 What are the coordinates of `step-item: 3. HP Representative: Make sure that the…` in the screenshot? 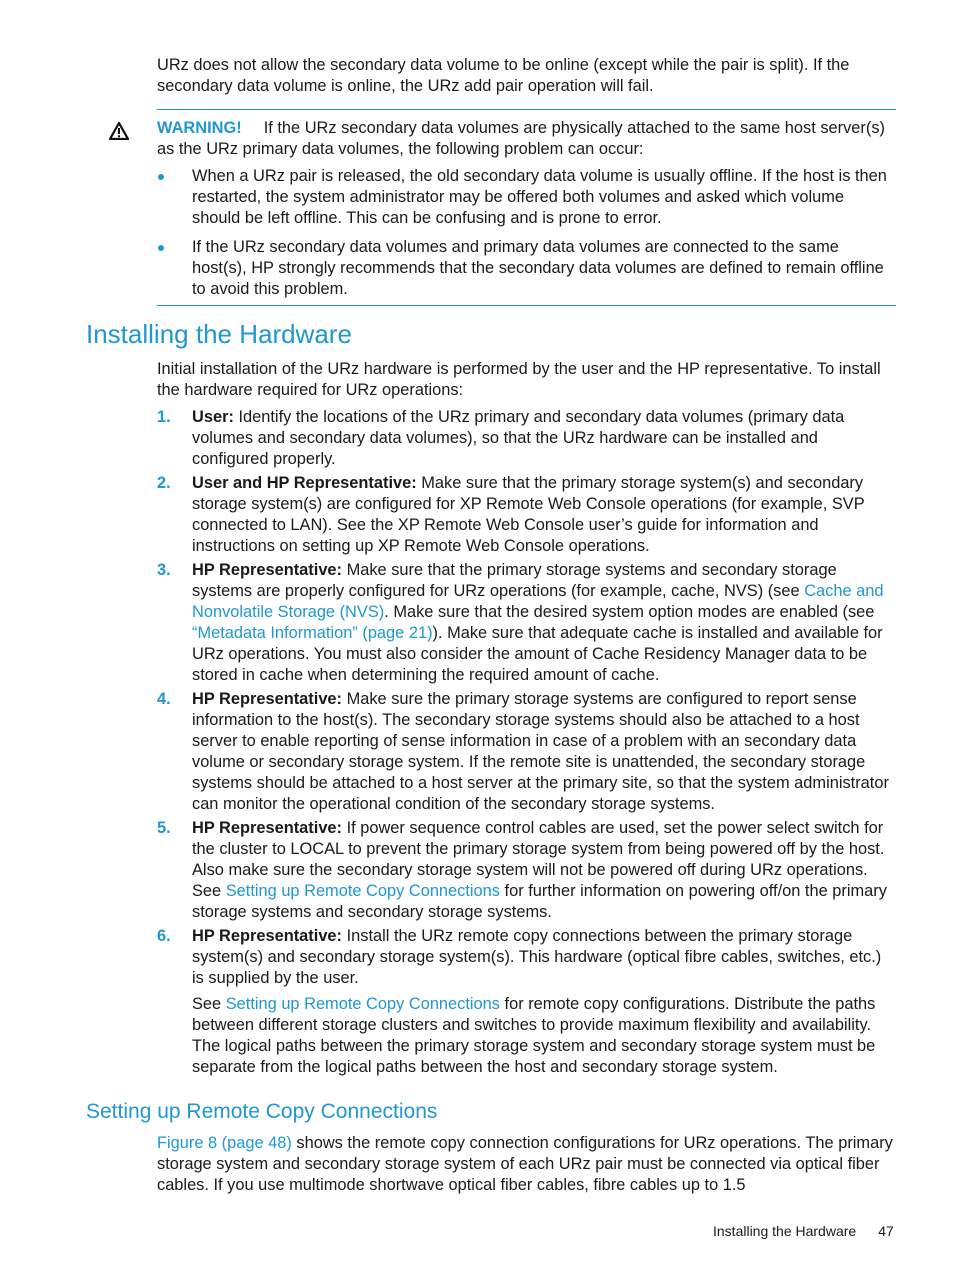 It's located at (520, 622).